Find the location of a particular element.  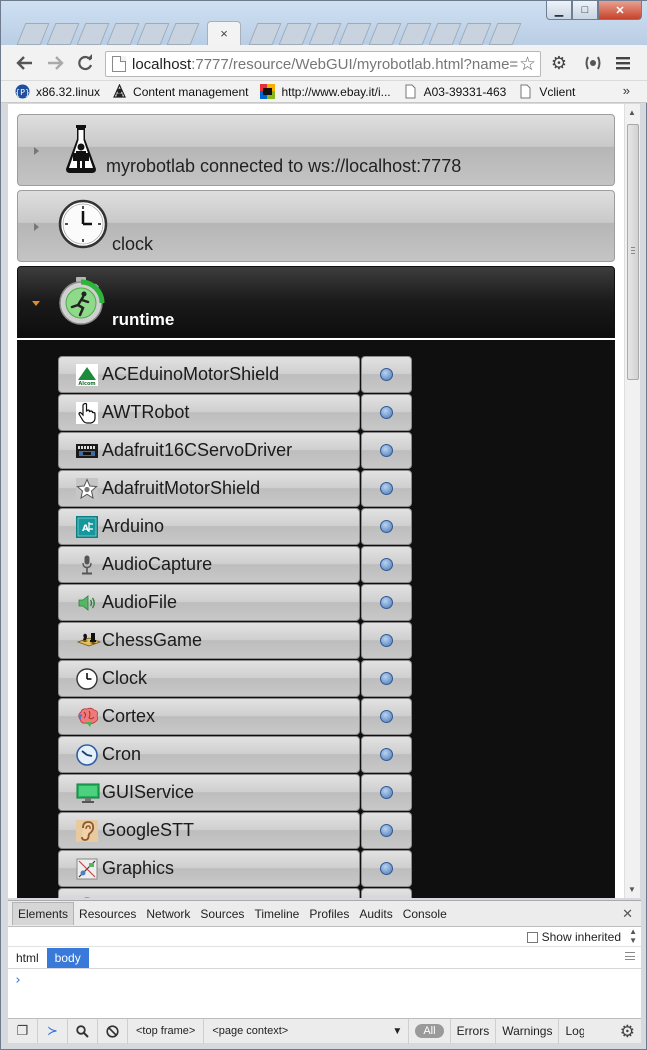

service-button: AudioCapture is located at coordinates (209, 564).